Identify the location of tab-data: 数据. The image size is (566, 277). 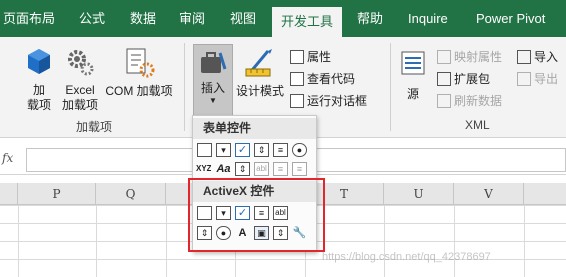
(143, 18).